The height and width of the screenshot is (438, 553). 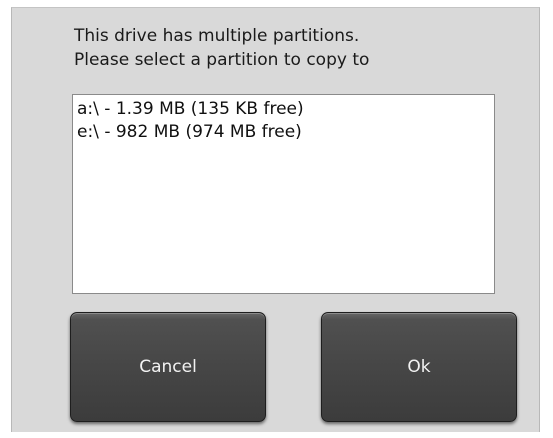 I want to click on cancel-button: Cancel, so click(x=168, y=367).